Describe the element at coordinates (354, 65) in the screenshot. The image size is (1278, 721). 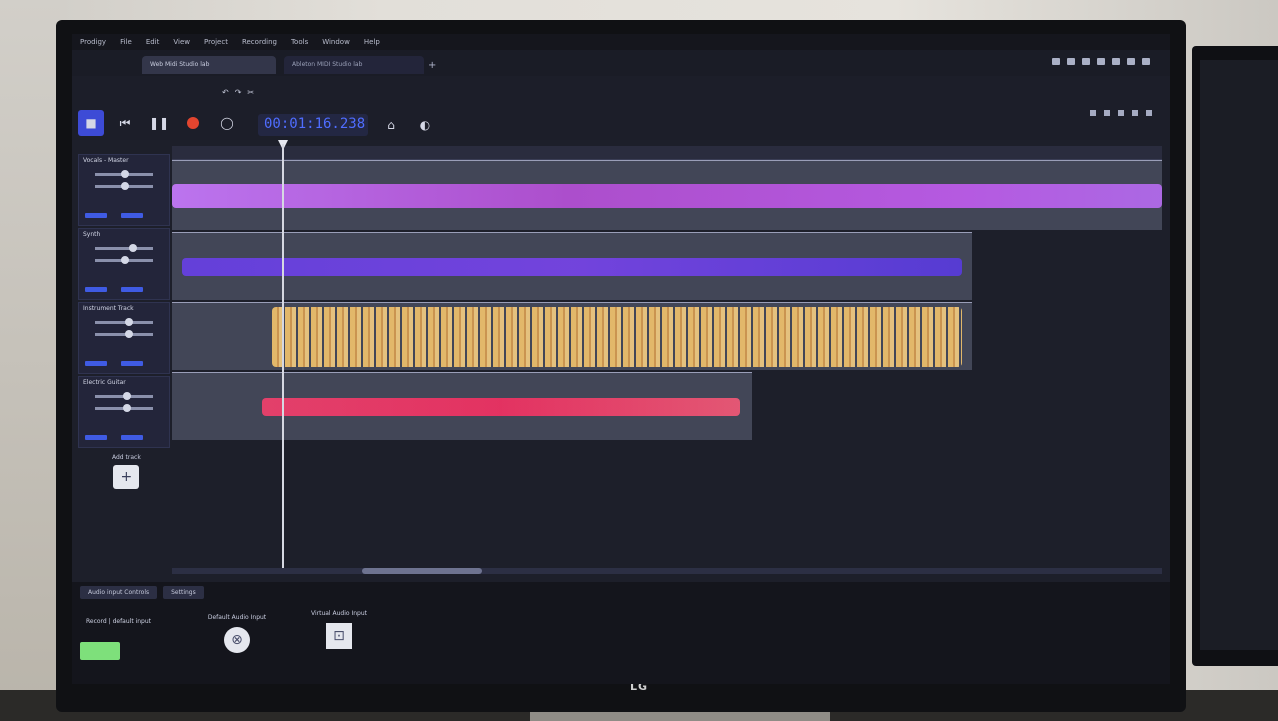
I see `tab-second: Ableton MIDI Studio lab` at that location.